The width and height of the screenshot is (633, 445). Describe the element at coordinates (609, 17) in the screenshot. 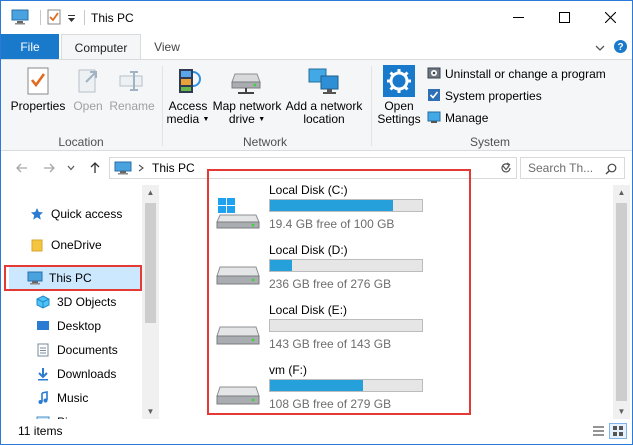

I see `close-button` at that location.